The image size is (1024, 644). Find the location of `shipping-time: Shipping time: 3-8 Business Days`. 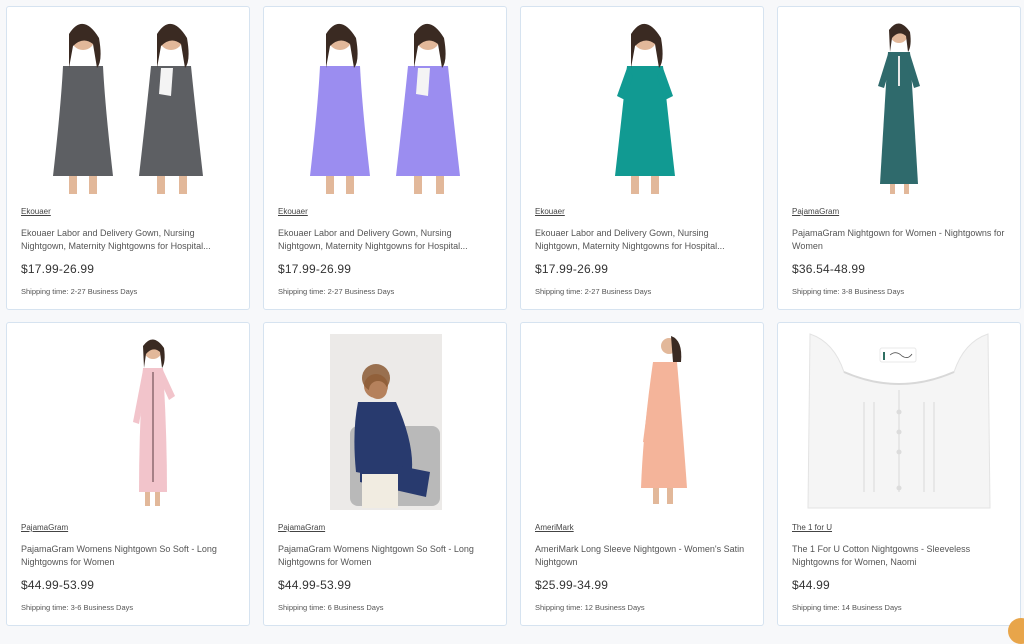

shipping-time: Shipping time: 3-8 Business Days is located at coordinates (848, 291).